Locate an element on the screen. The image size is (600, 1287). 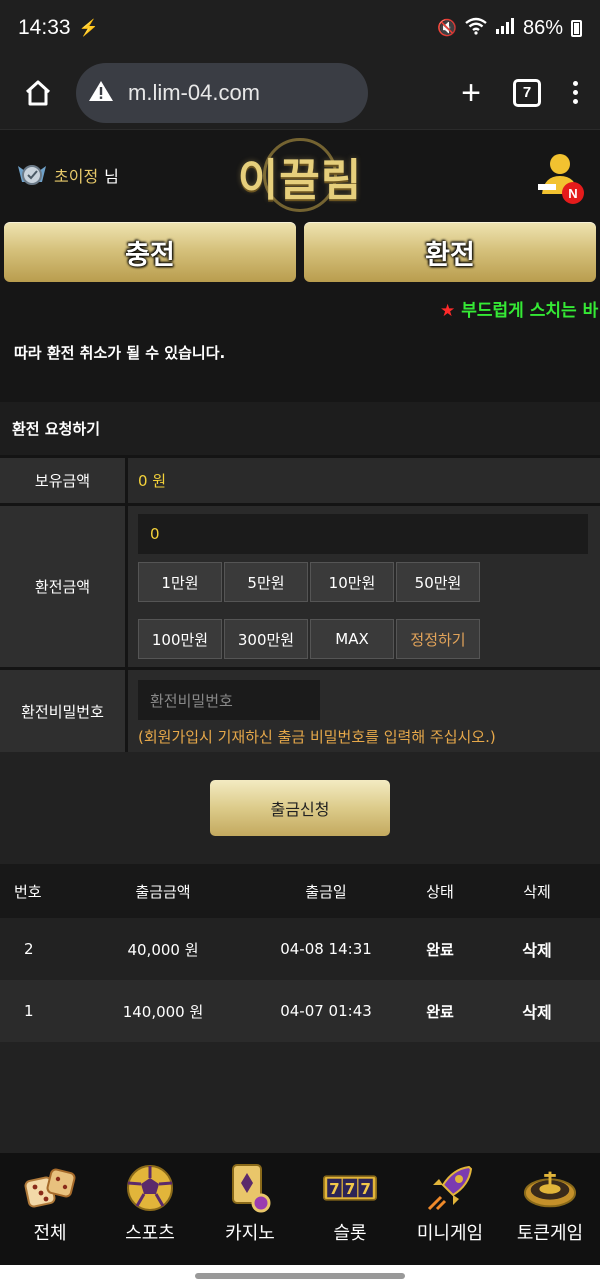
home-icon is located at coordinates (38, 93).